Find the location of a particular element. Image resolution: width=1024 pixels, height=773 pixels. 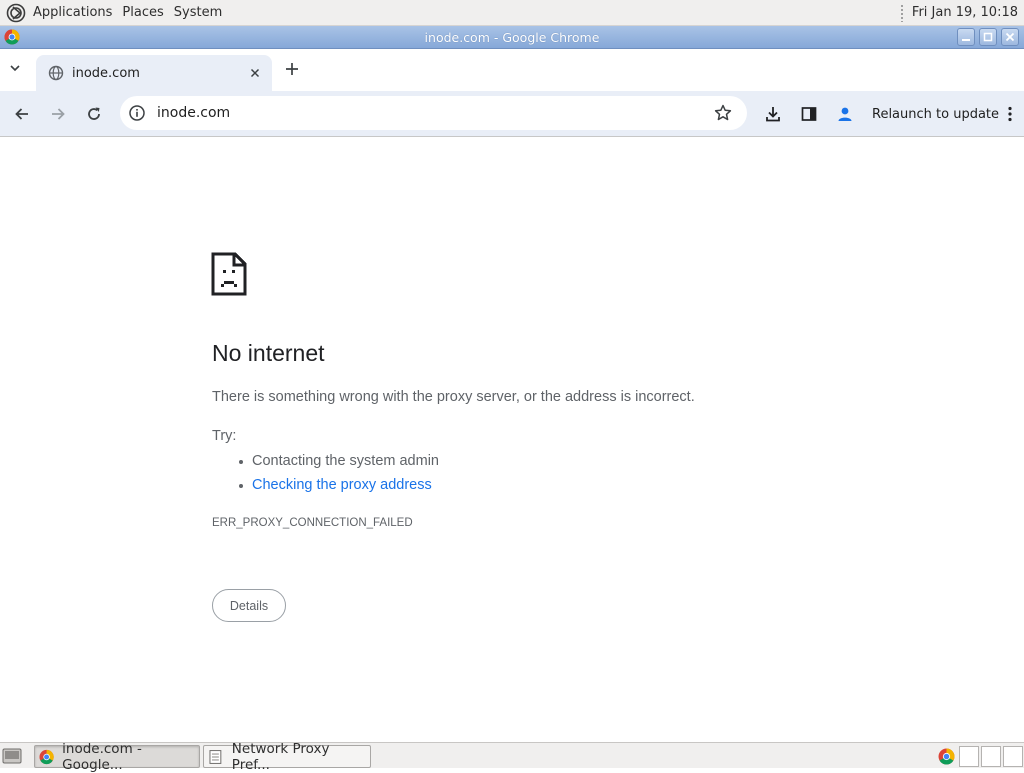

plus-icon is located at coordinates (292, 69).